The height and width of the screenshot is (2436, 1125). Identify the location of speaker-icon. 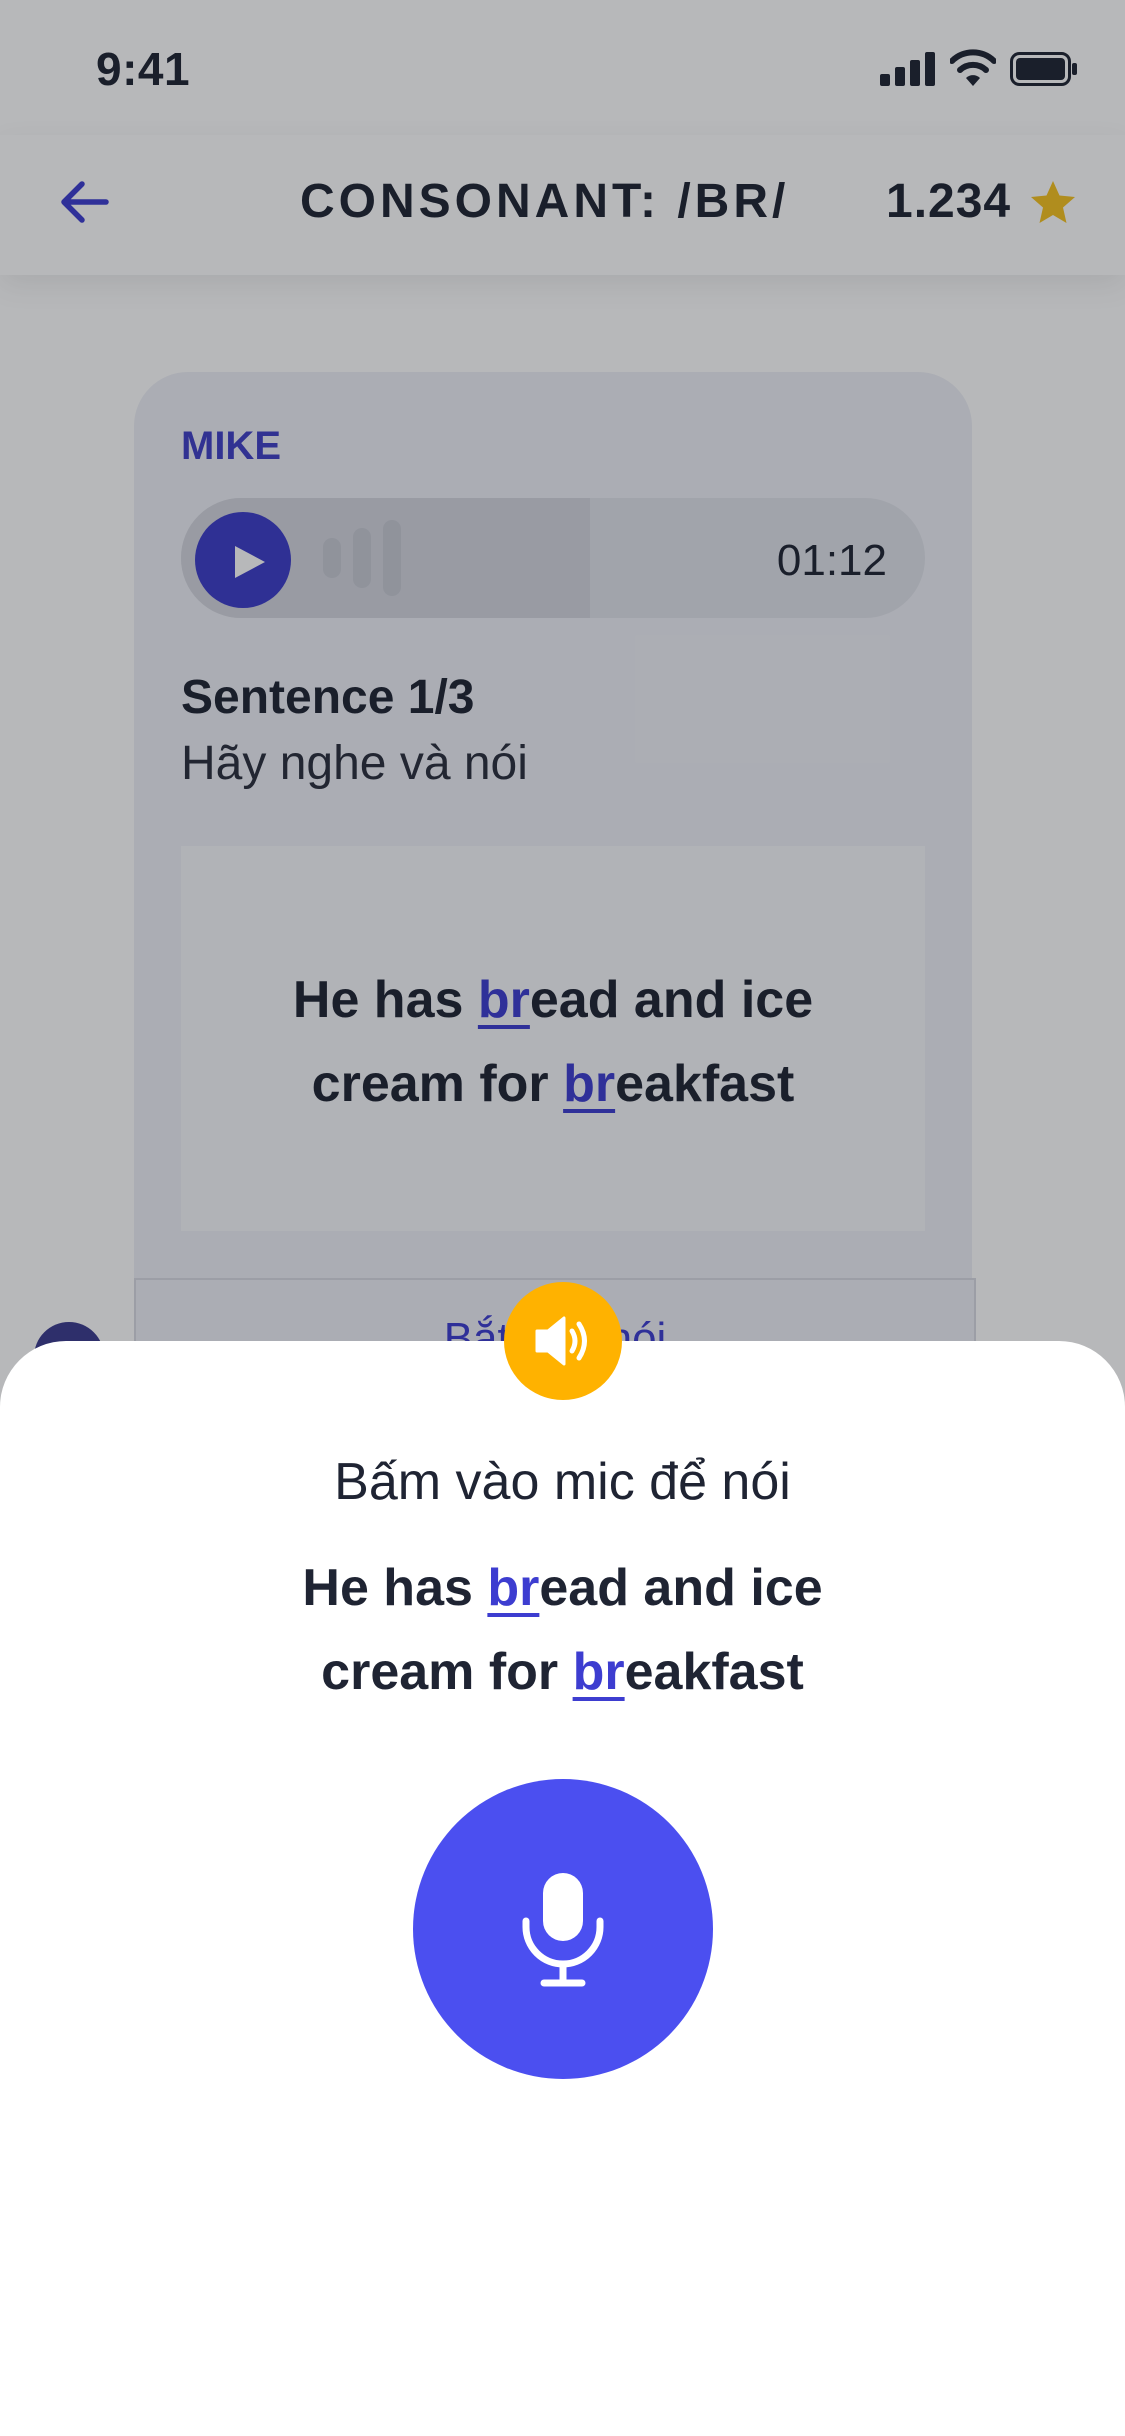
(561, 1341).